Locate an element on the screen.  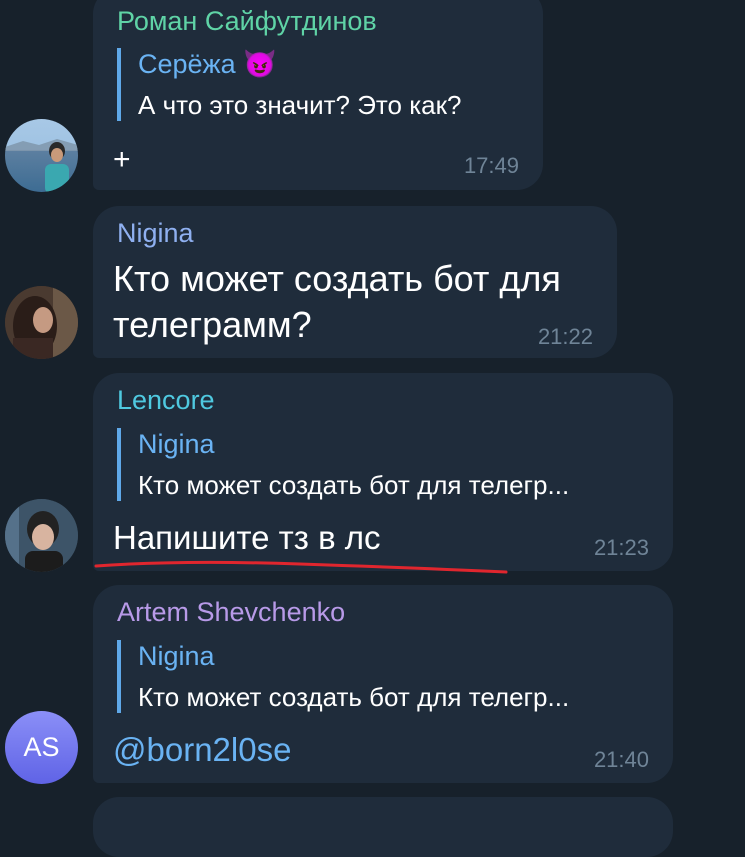
message-time: 21:40 is located at coordinates (621, 759).